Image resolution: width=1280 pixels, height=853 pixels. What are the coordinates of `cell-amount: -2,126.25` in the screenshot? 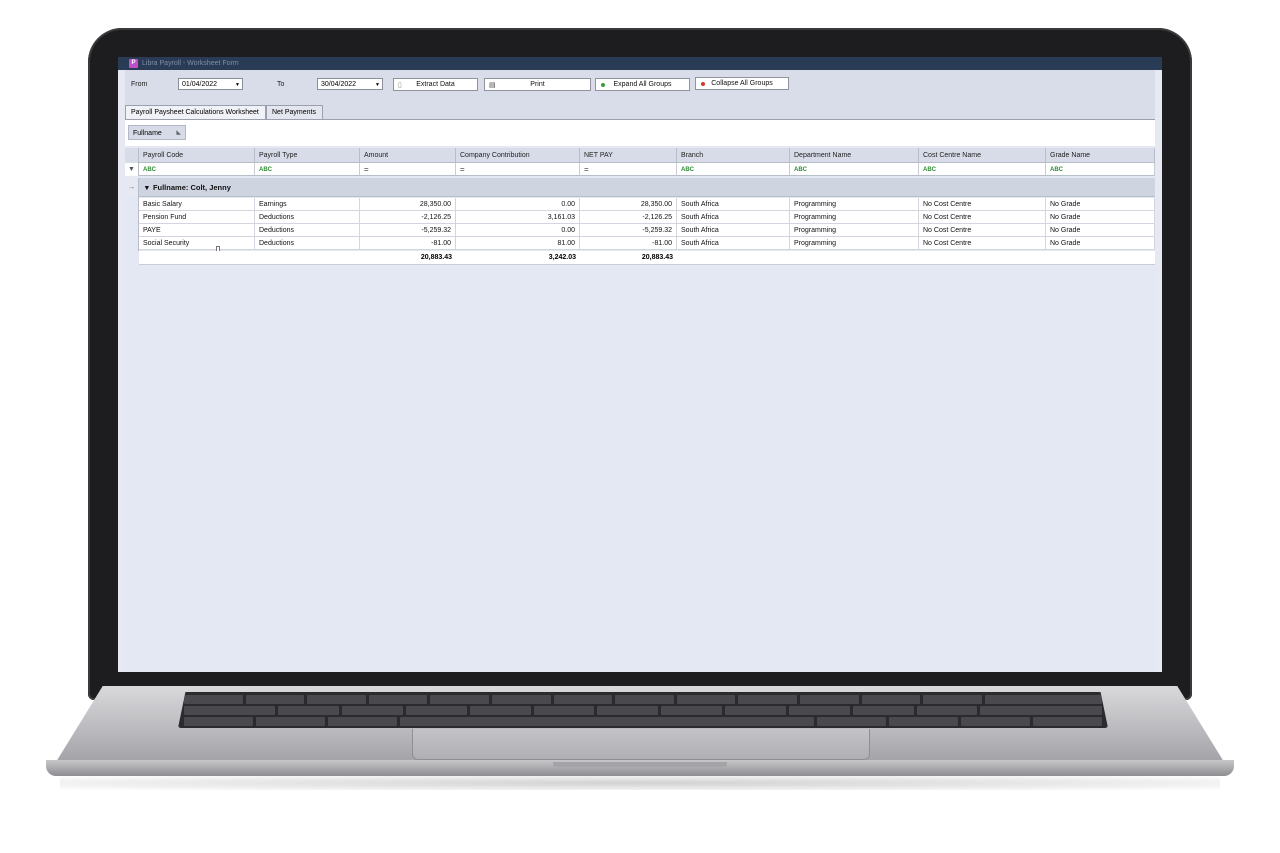 It's located at (408, 217).